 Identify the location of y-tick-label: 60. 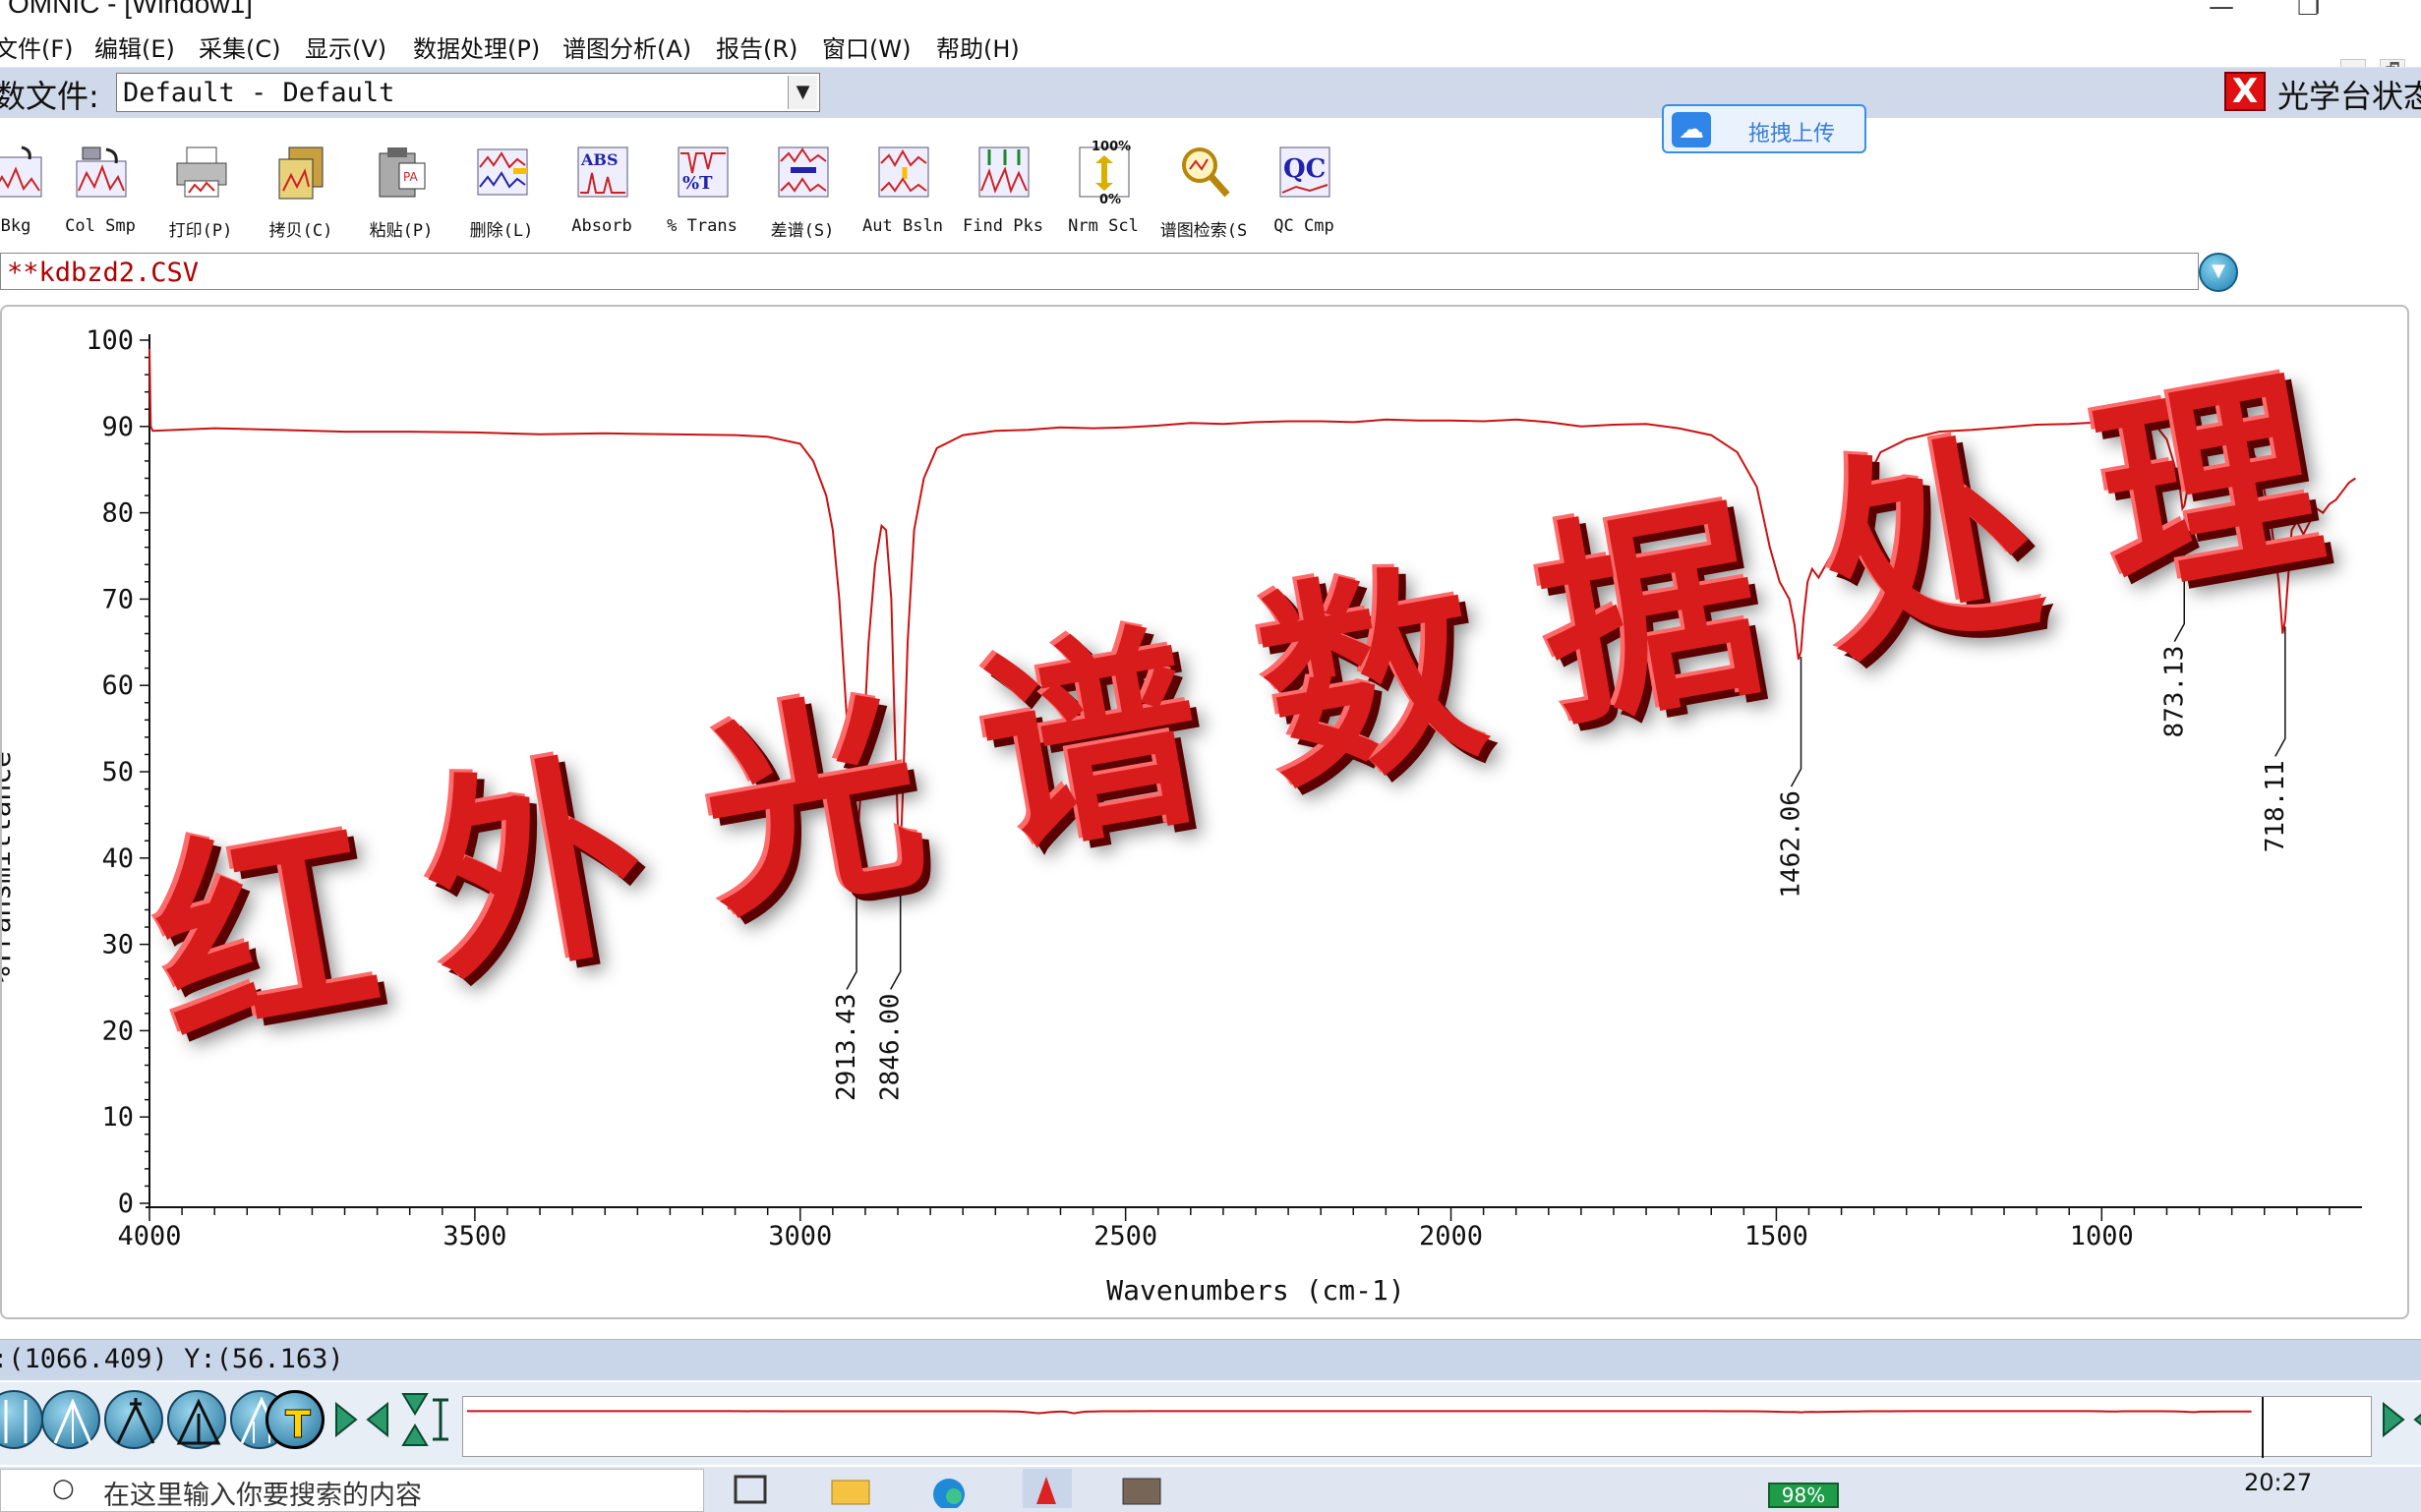
(117, 685).